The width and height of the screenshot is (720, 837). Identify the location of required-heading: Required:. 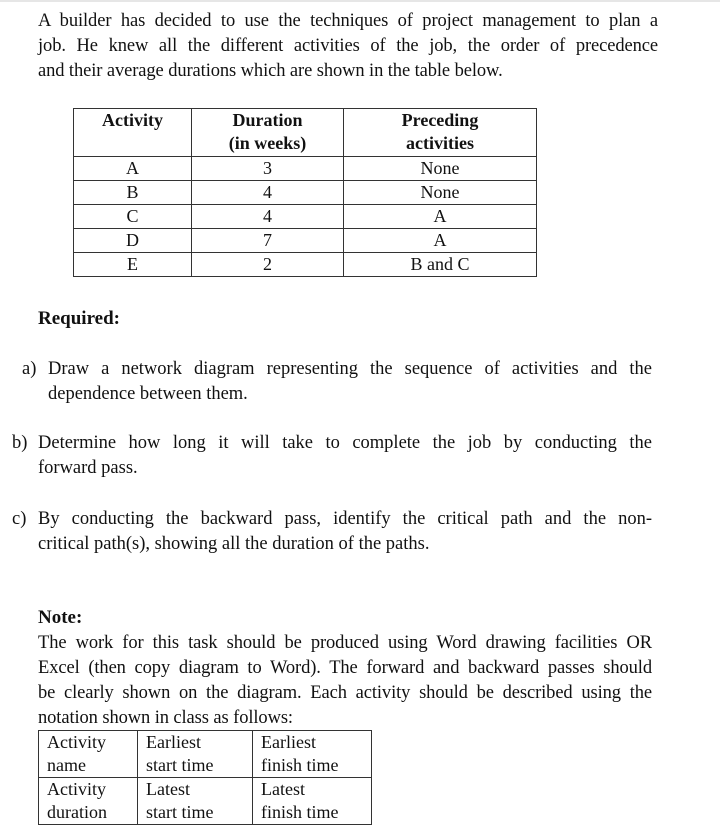
(79, 318).